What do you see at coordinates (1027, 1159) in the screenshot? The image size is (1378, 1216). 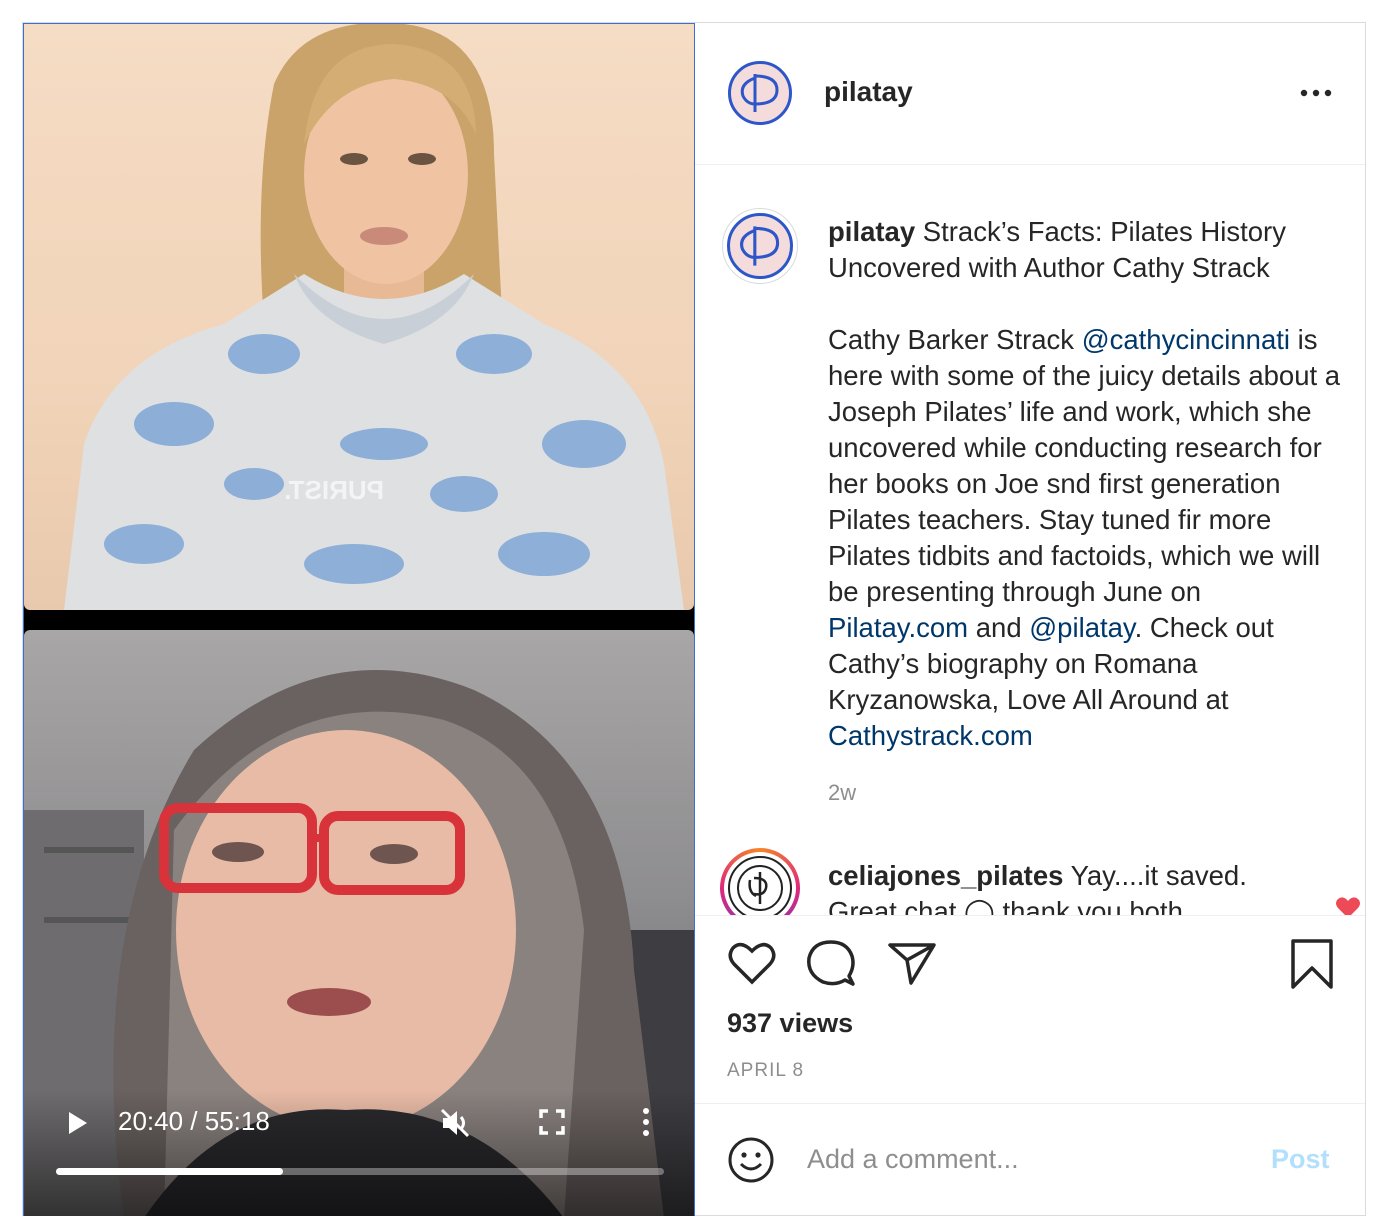 I see `comment-input` at bounding box center [1027, 1159].